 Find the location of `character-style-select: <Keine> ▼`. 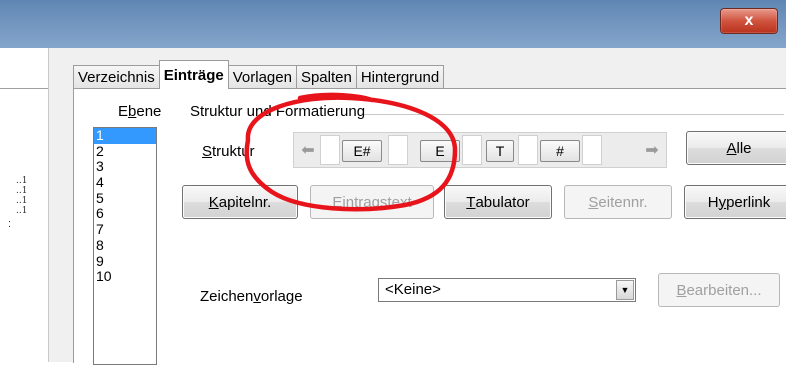

character-style-select: <Keine> ▼ is located at coordinates (507, 290).